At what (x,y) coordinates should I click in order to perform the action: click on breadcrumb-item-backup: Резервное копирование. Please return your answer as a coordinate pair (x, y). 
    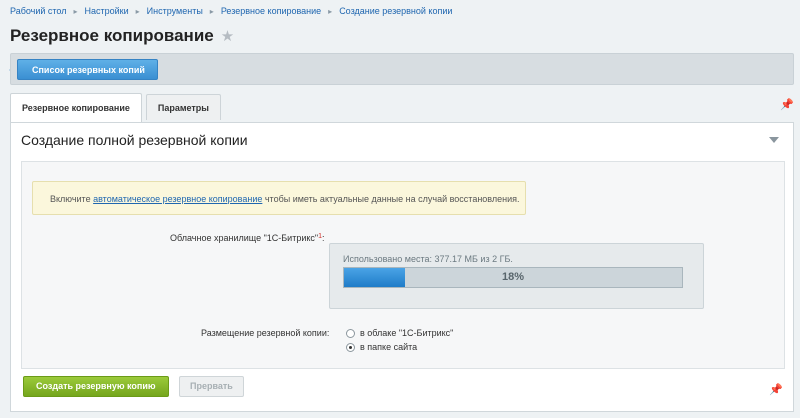
    Looking at the image, I should click on (271, 11).